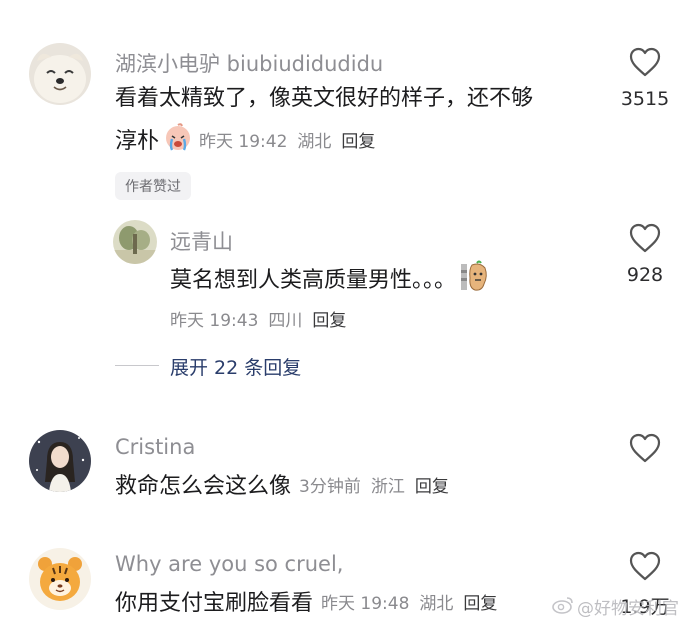 This screenshot has width=690, height=637. I want to click on avatar-tiger, so click(60, 579).